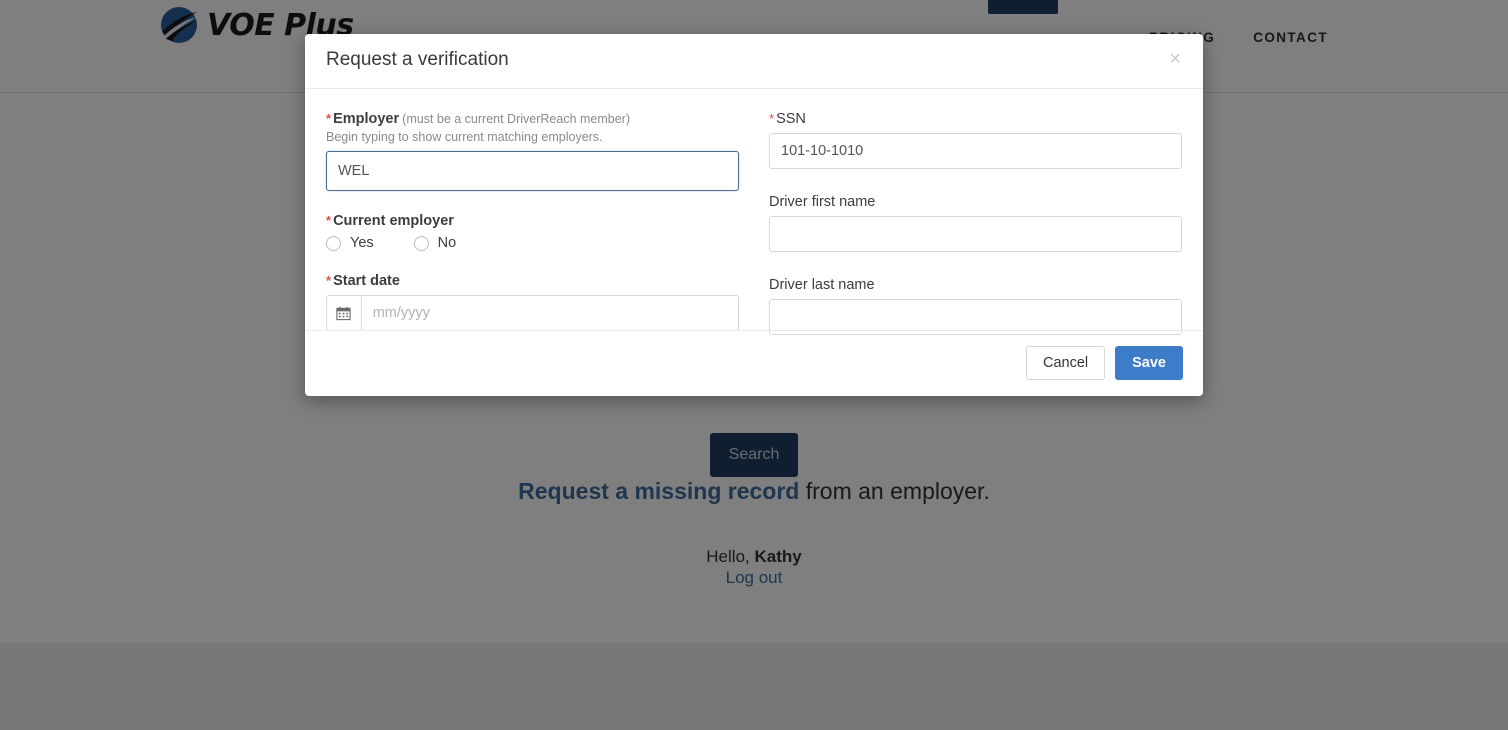 The width and height of the screenshot is (1508, 730). I want to click on driver-first-name-input, so click(975, 234).